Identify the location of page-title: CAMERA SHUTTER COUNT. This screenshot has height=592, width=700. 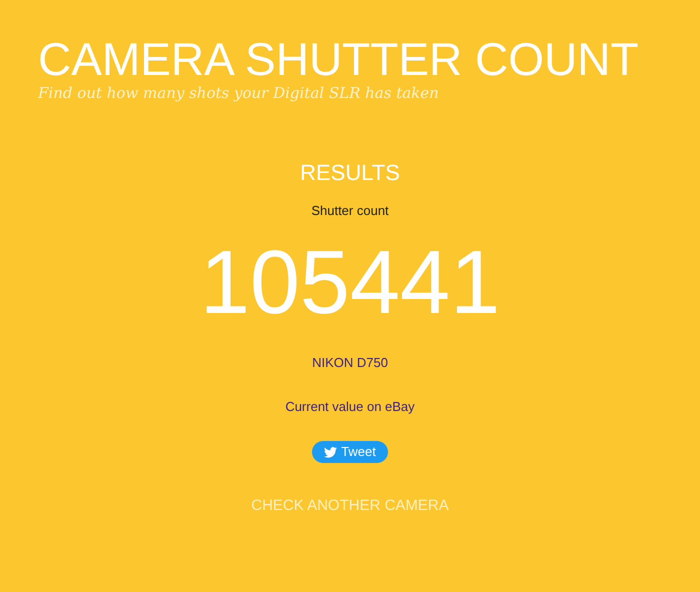
(339, 59).